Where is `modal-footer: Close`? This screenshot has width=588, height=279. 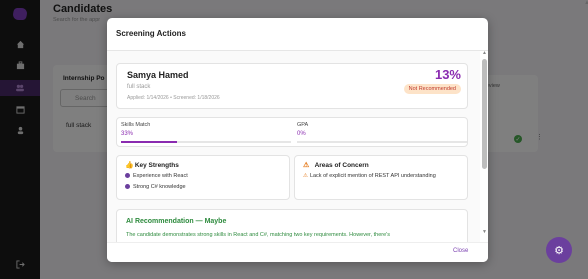
modal-footer: Close is located at coordinates (297, 252).